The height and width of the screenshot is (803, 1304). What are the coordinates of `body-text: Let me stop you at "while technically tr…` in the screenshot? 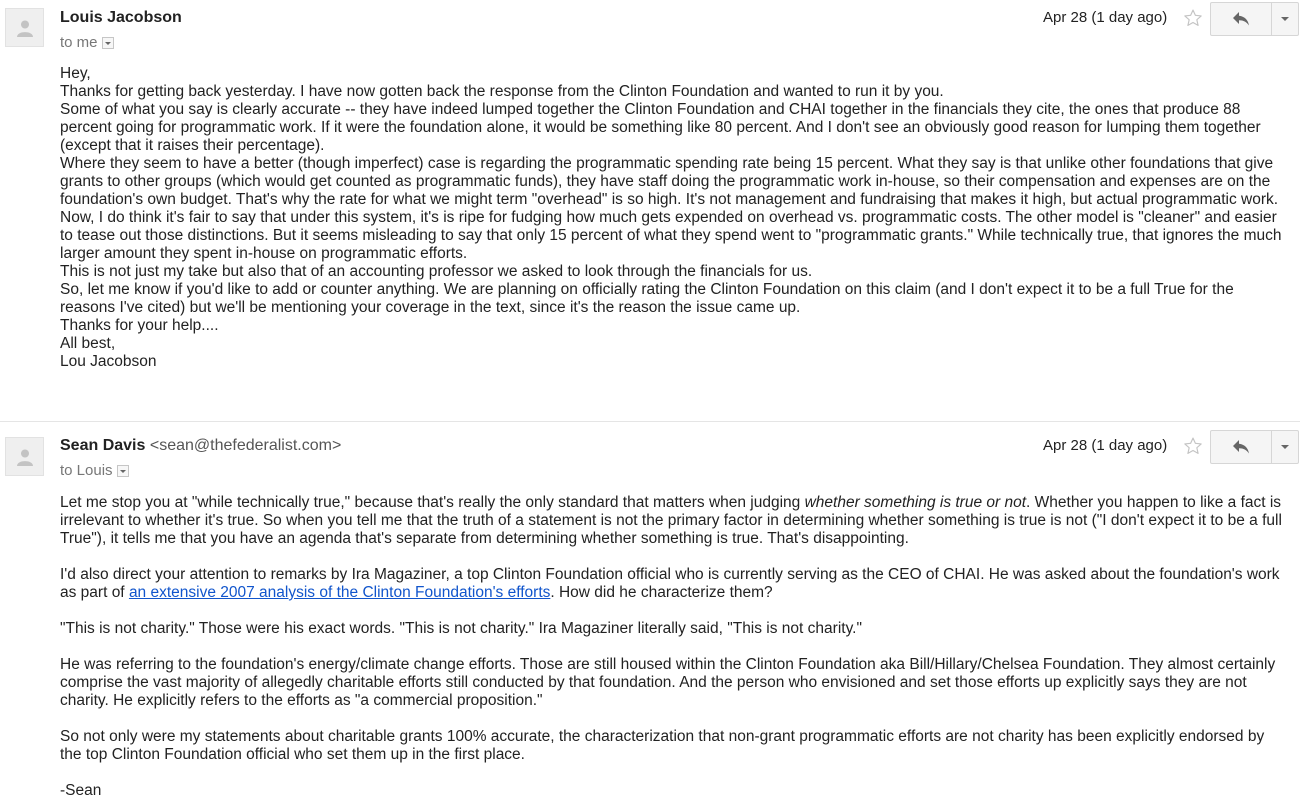 It's located at (432, 502).